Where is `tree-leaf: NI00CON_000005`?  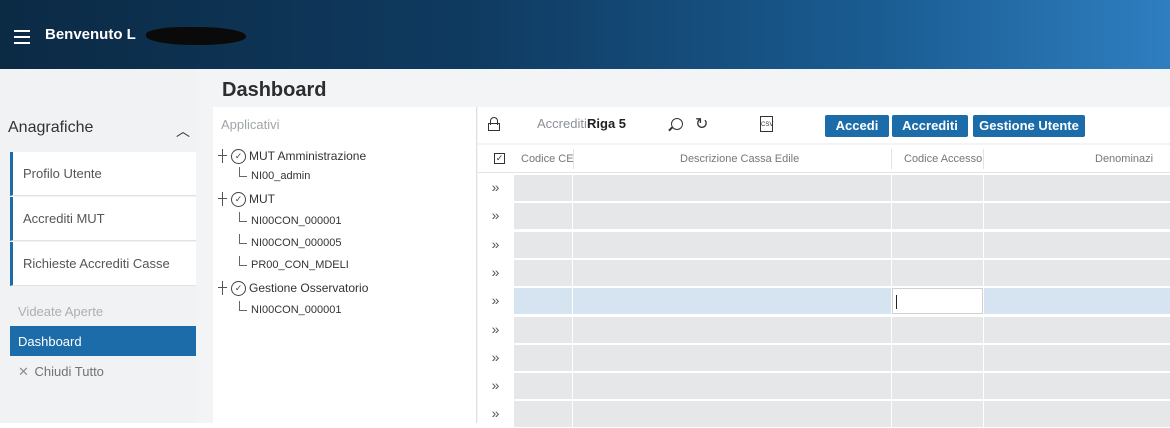 tree-leaf: NI00CON_000005 is located at coordinates (290, 243).